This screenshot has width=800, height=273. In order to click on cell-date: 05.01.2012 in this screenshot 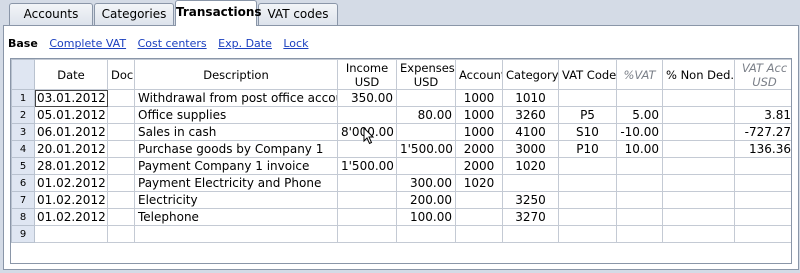, I will do `click(71, 115)`.